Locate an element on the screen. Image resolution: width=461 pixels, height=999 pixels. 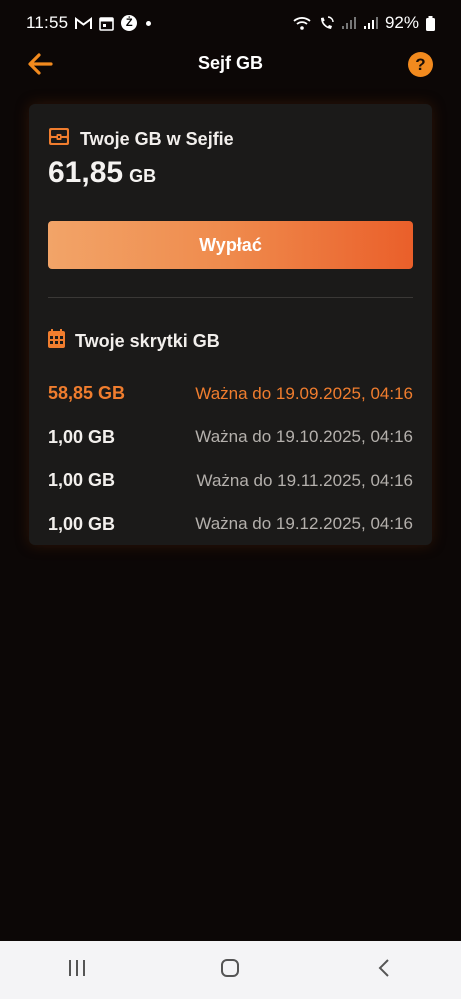
list-item: 58,85 GB Ważna do 19.09.2025, 04:16 is located at coordinates (230, 394).